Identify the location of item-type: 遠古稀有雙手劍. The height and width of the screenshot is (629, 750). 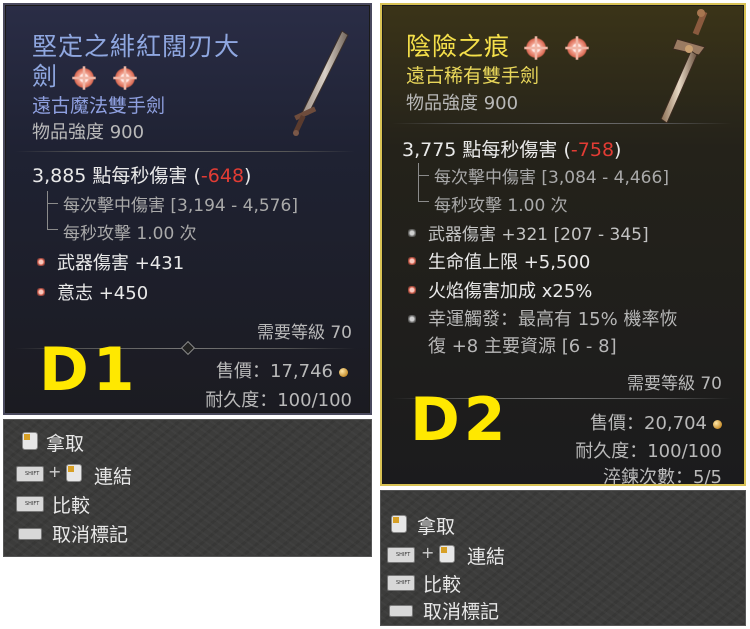
(473, 76).